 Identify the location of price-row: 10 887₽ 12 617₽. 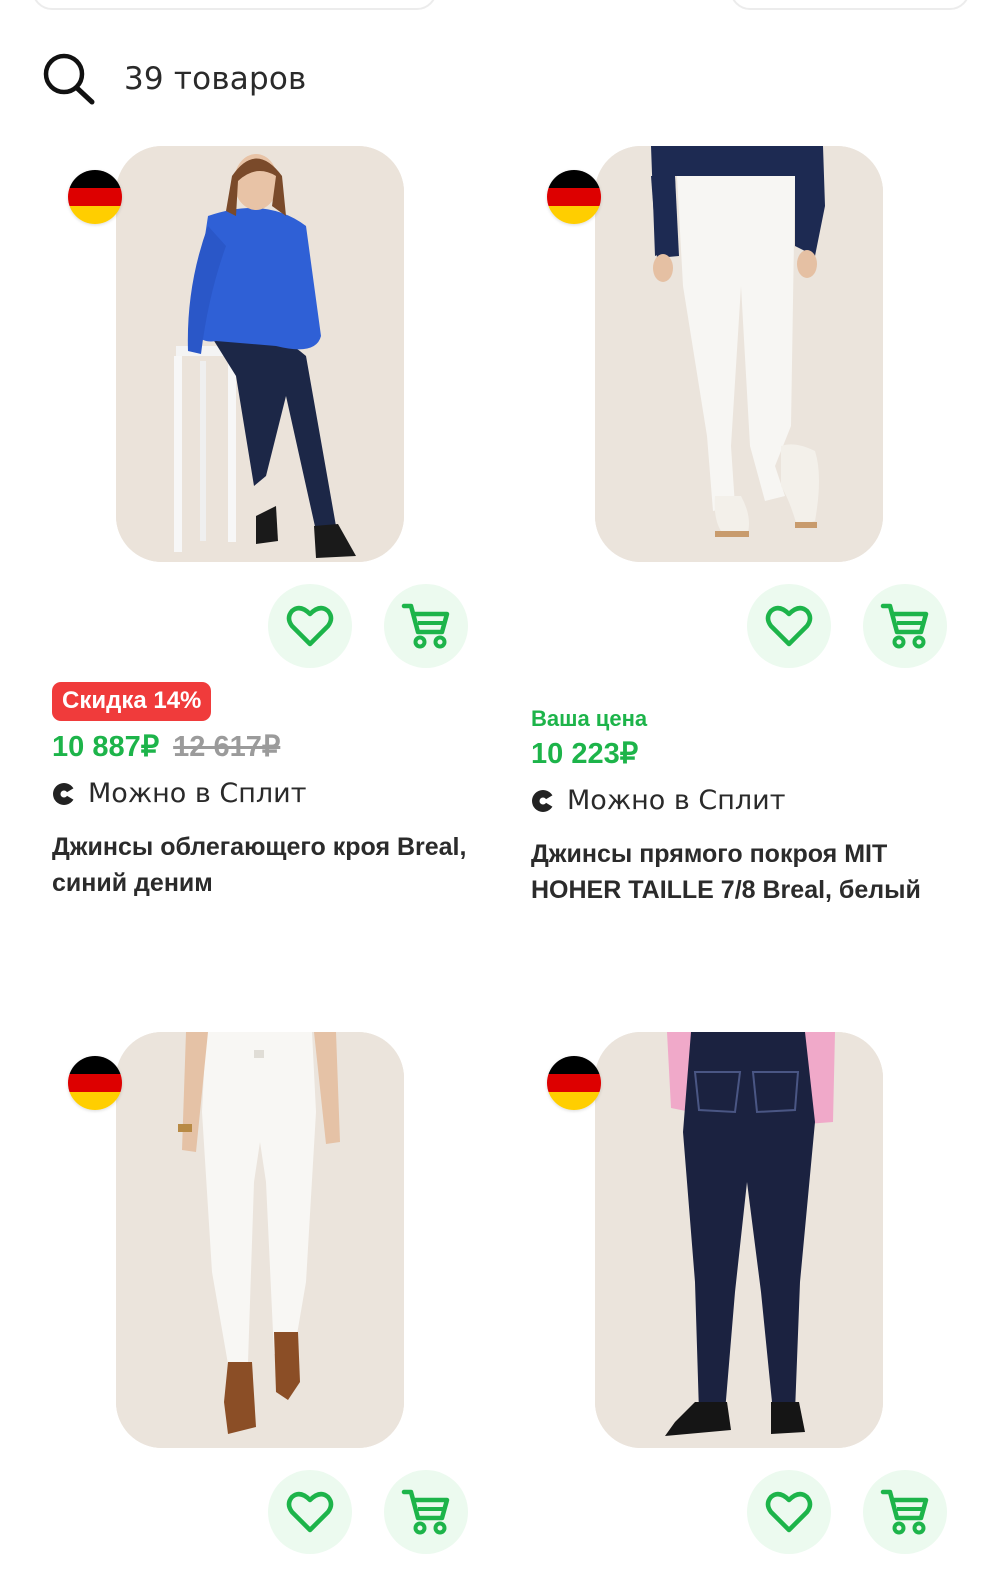
(267, 746).